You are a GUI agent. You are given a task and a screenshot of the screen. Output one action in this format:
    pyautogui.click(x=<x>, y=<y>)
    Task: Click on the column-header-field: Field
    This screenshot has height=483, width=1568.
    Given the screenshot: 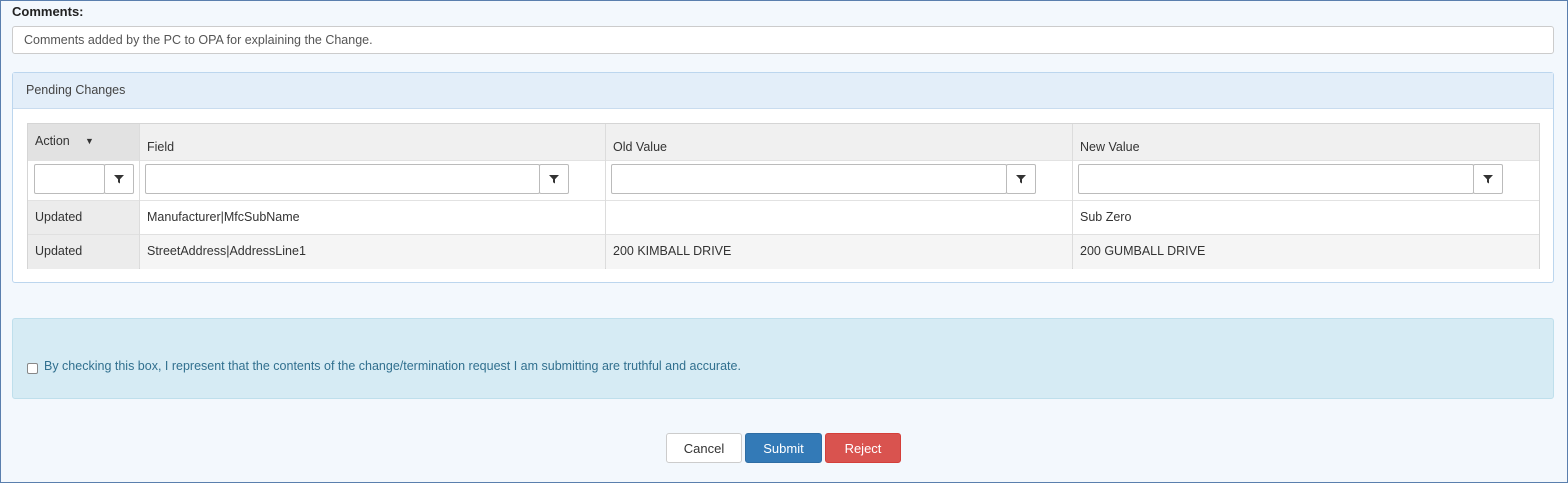 What is the action you would take?
    pyautogui.click(x=372, y=142)
    